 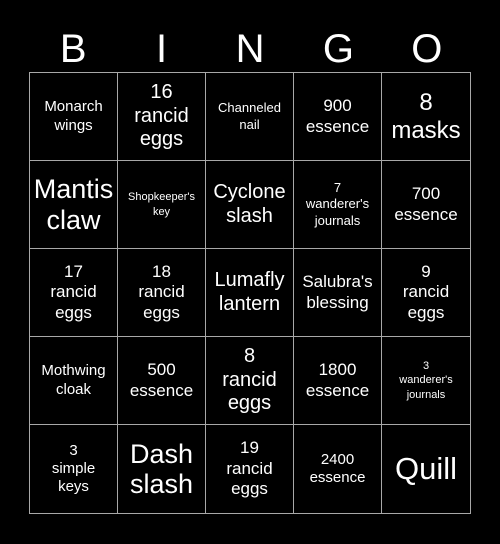 I want to click on bingo-cell-label: 3 wanderer's journals, so click(x=426, y=380).